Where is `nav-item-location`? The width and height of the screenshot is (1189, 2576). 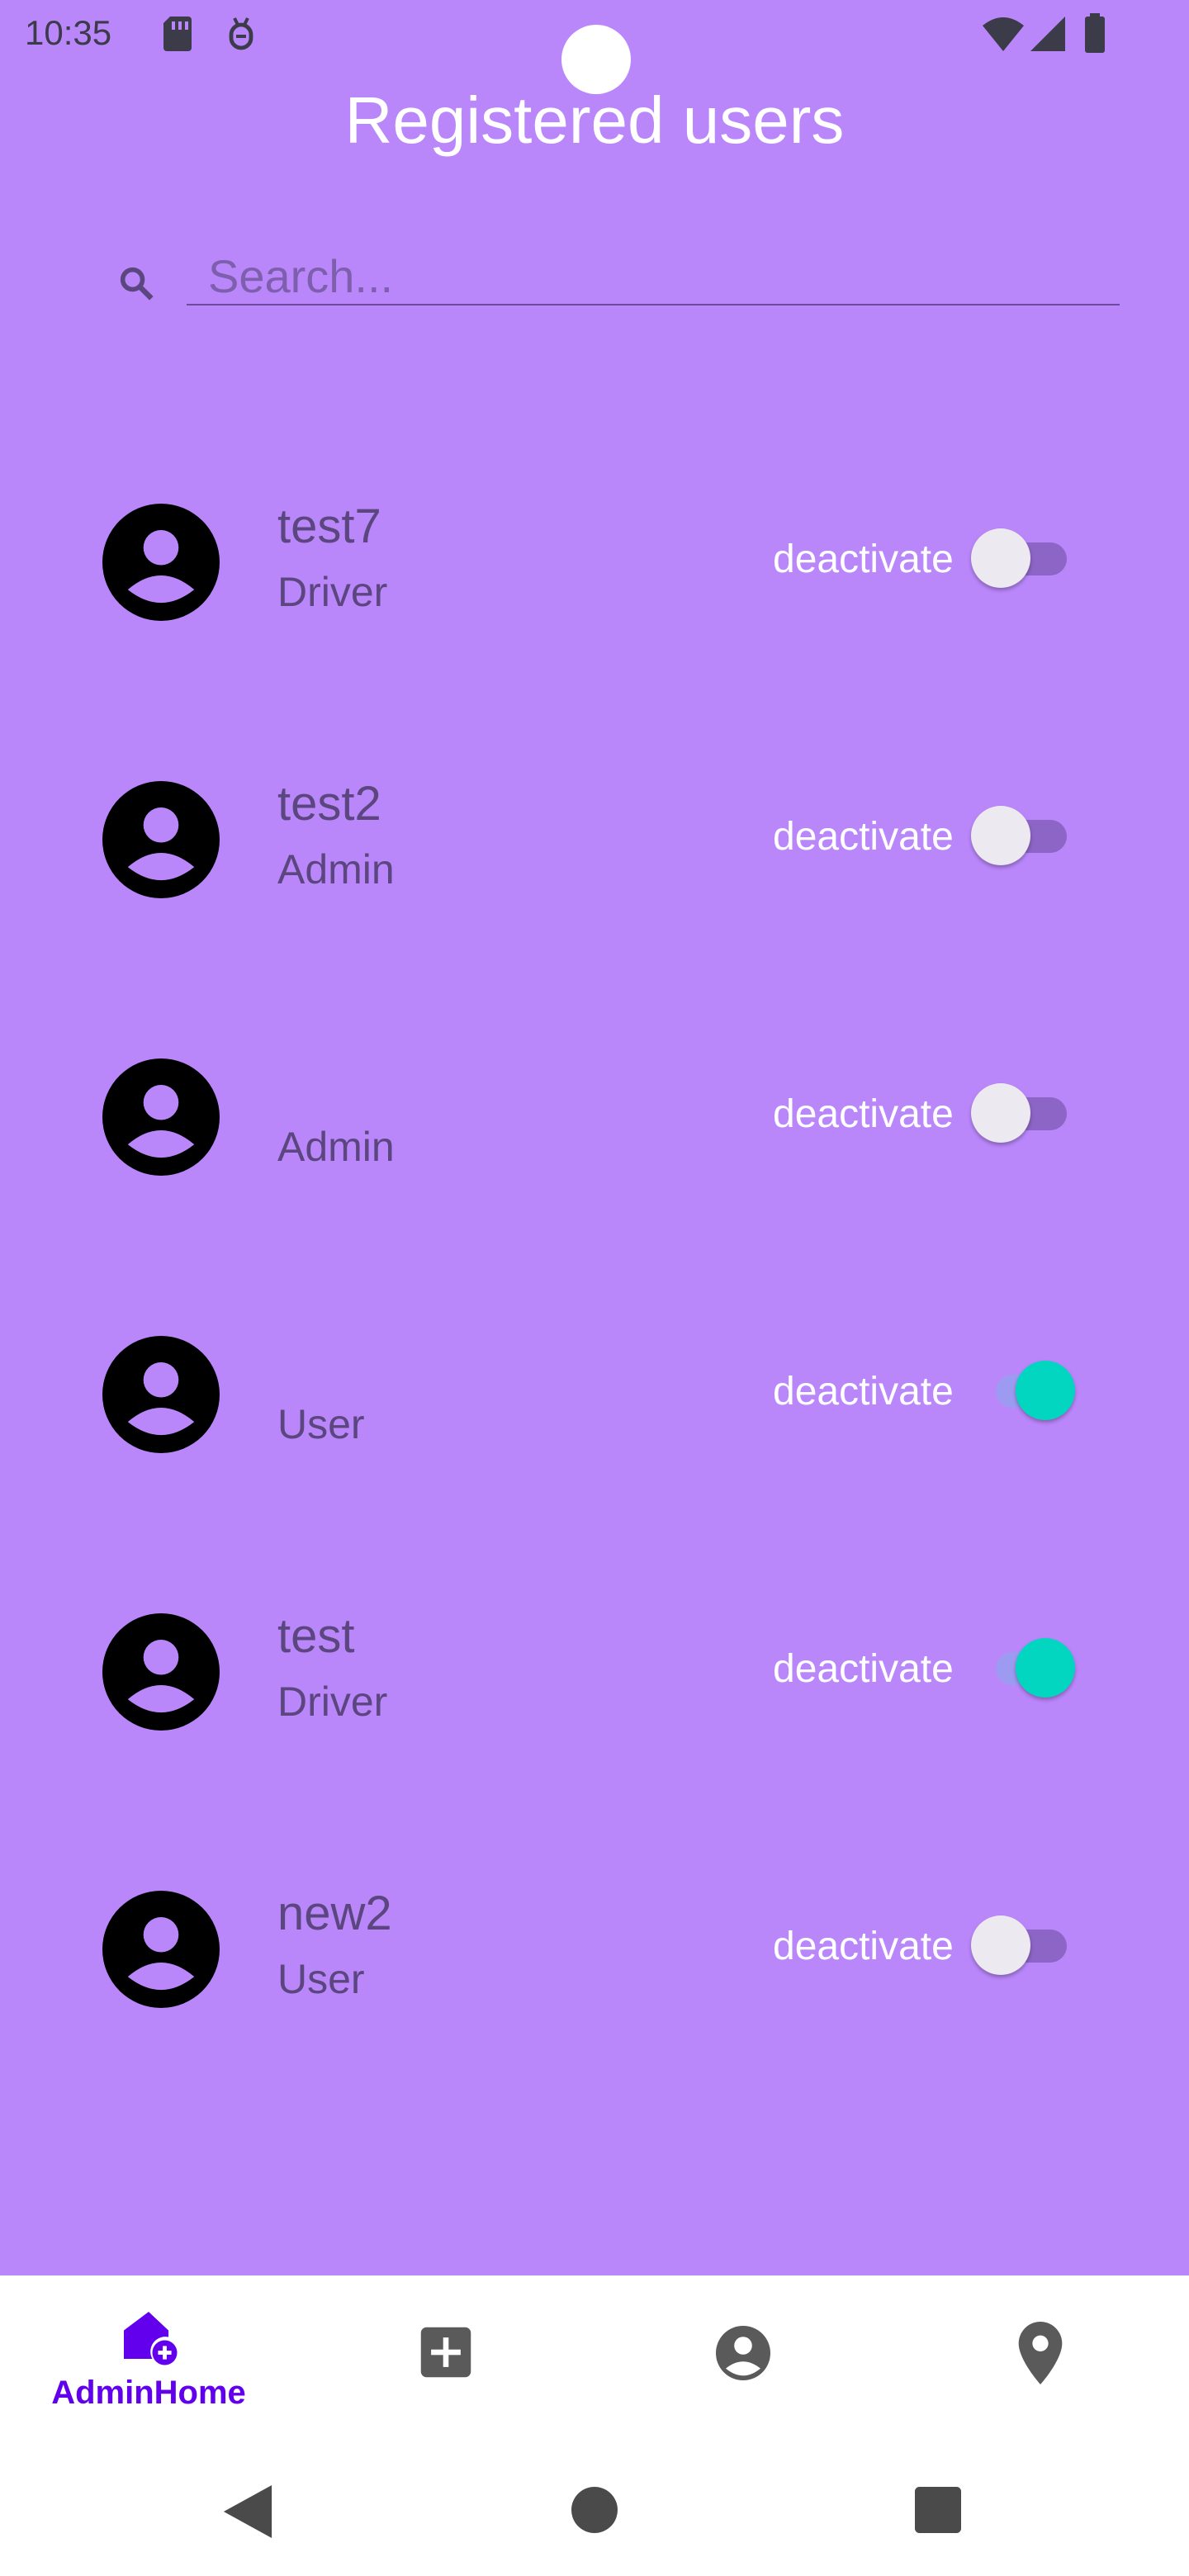 nav-item-location is located at coordinates (1040, 2362).